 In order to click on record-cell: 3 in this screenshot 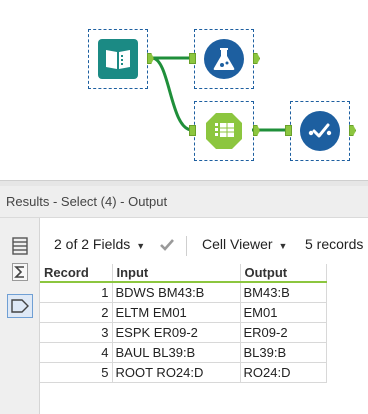, I will do `click(76, 332)`.